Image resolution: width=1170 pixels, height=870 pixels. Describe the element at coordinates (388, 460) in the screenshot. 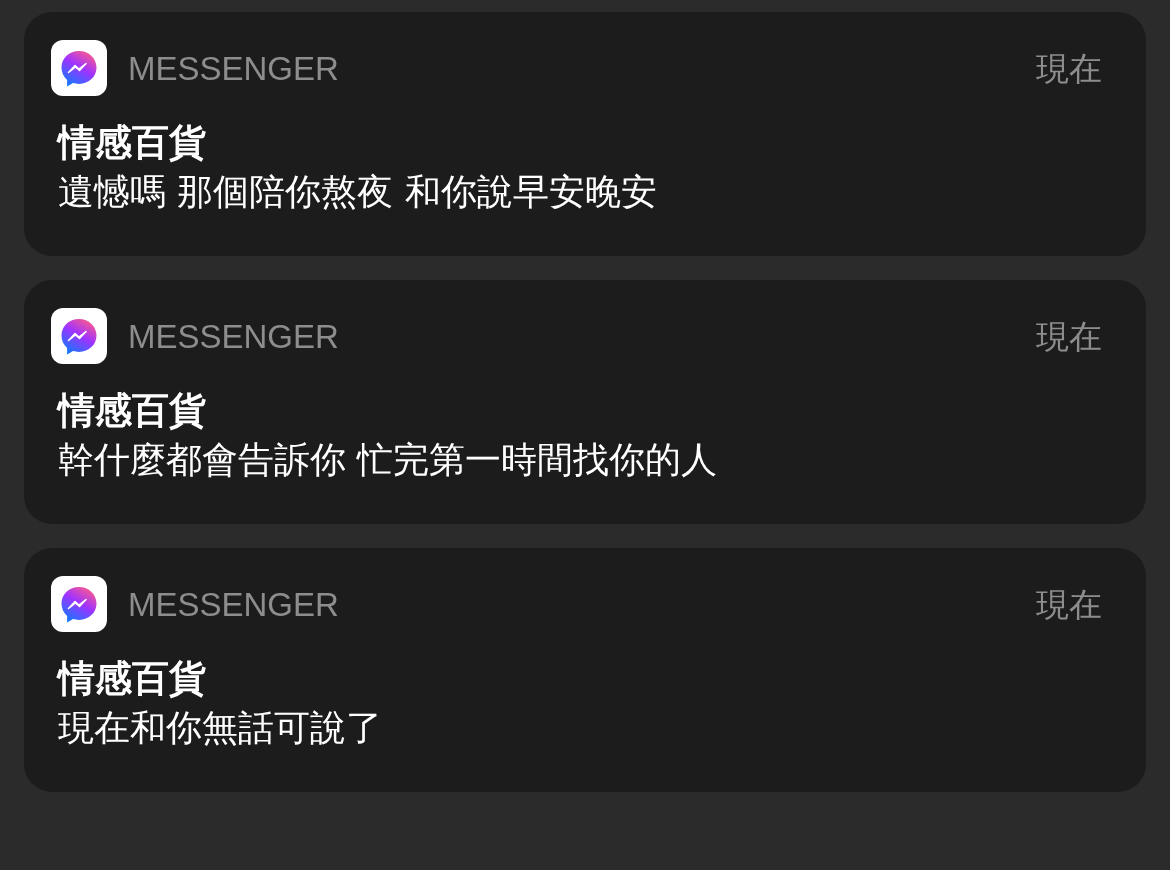

I see `message-text: 幹什麼都會告訴你 忙完第一時間找你的人` at that location.